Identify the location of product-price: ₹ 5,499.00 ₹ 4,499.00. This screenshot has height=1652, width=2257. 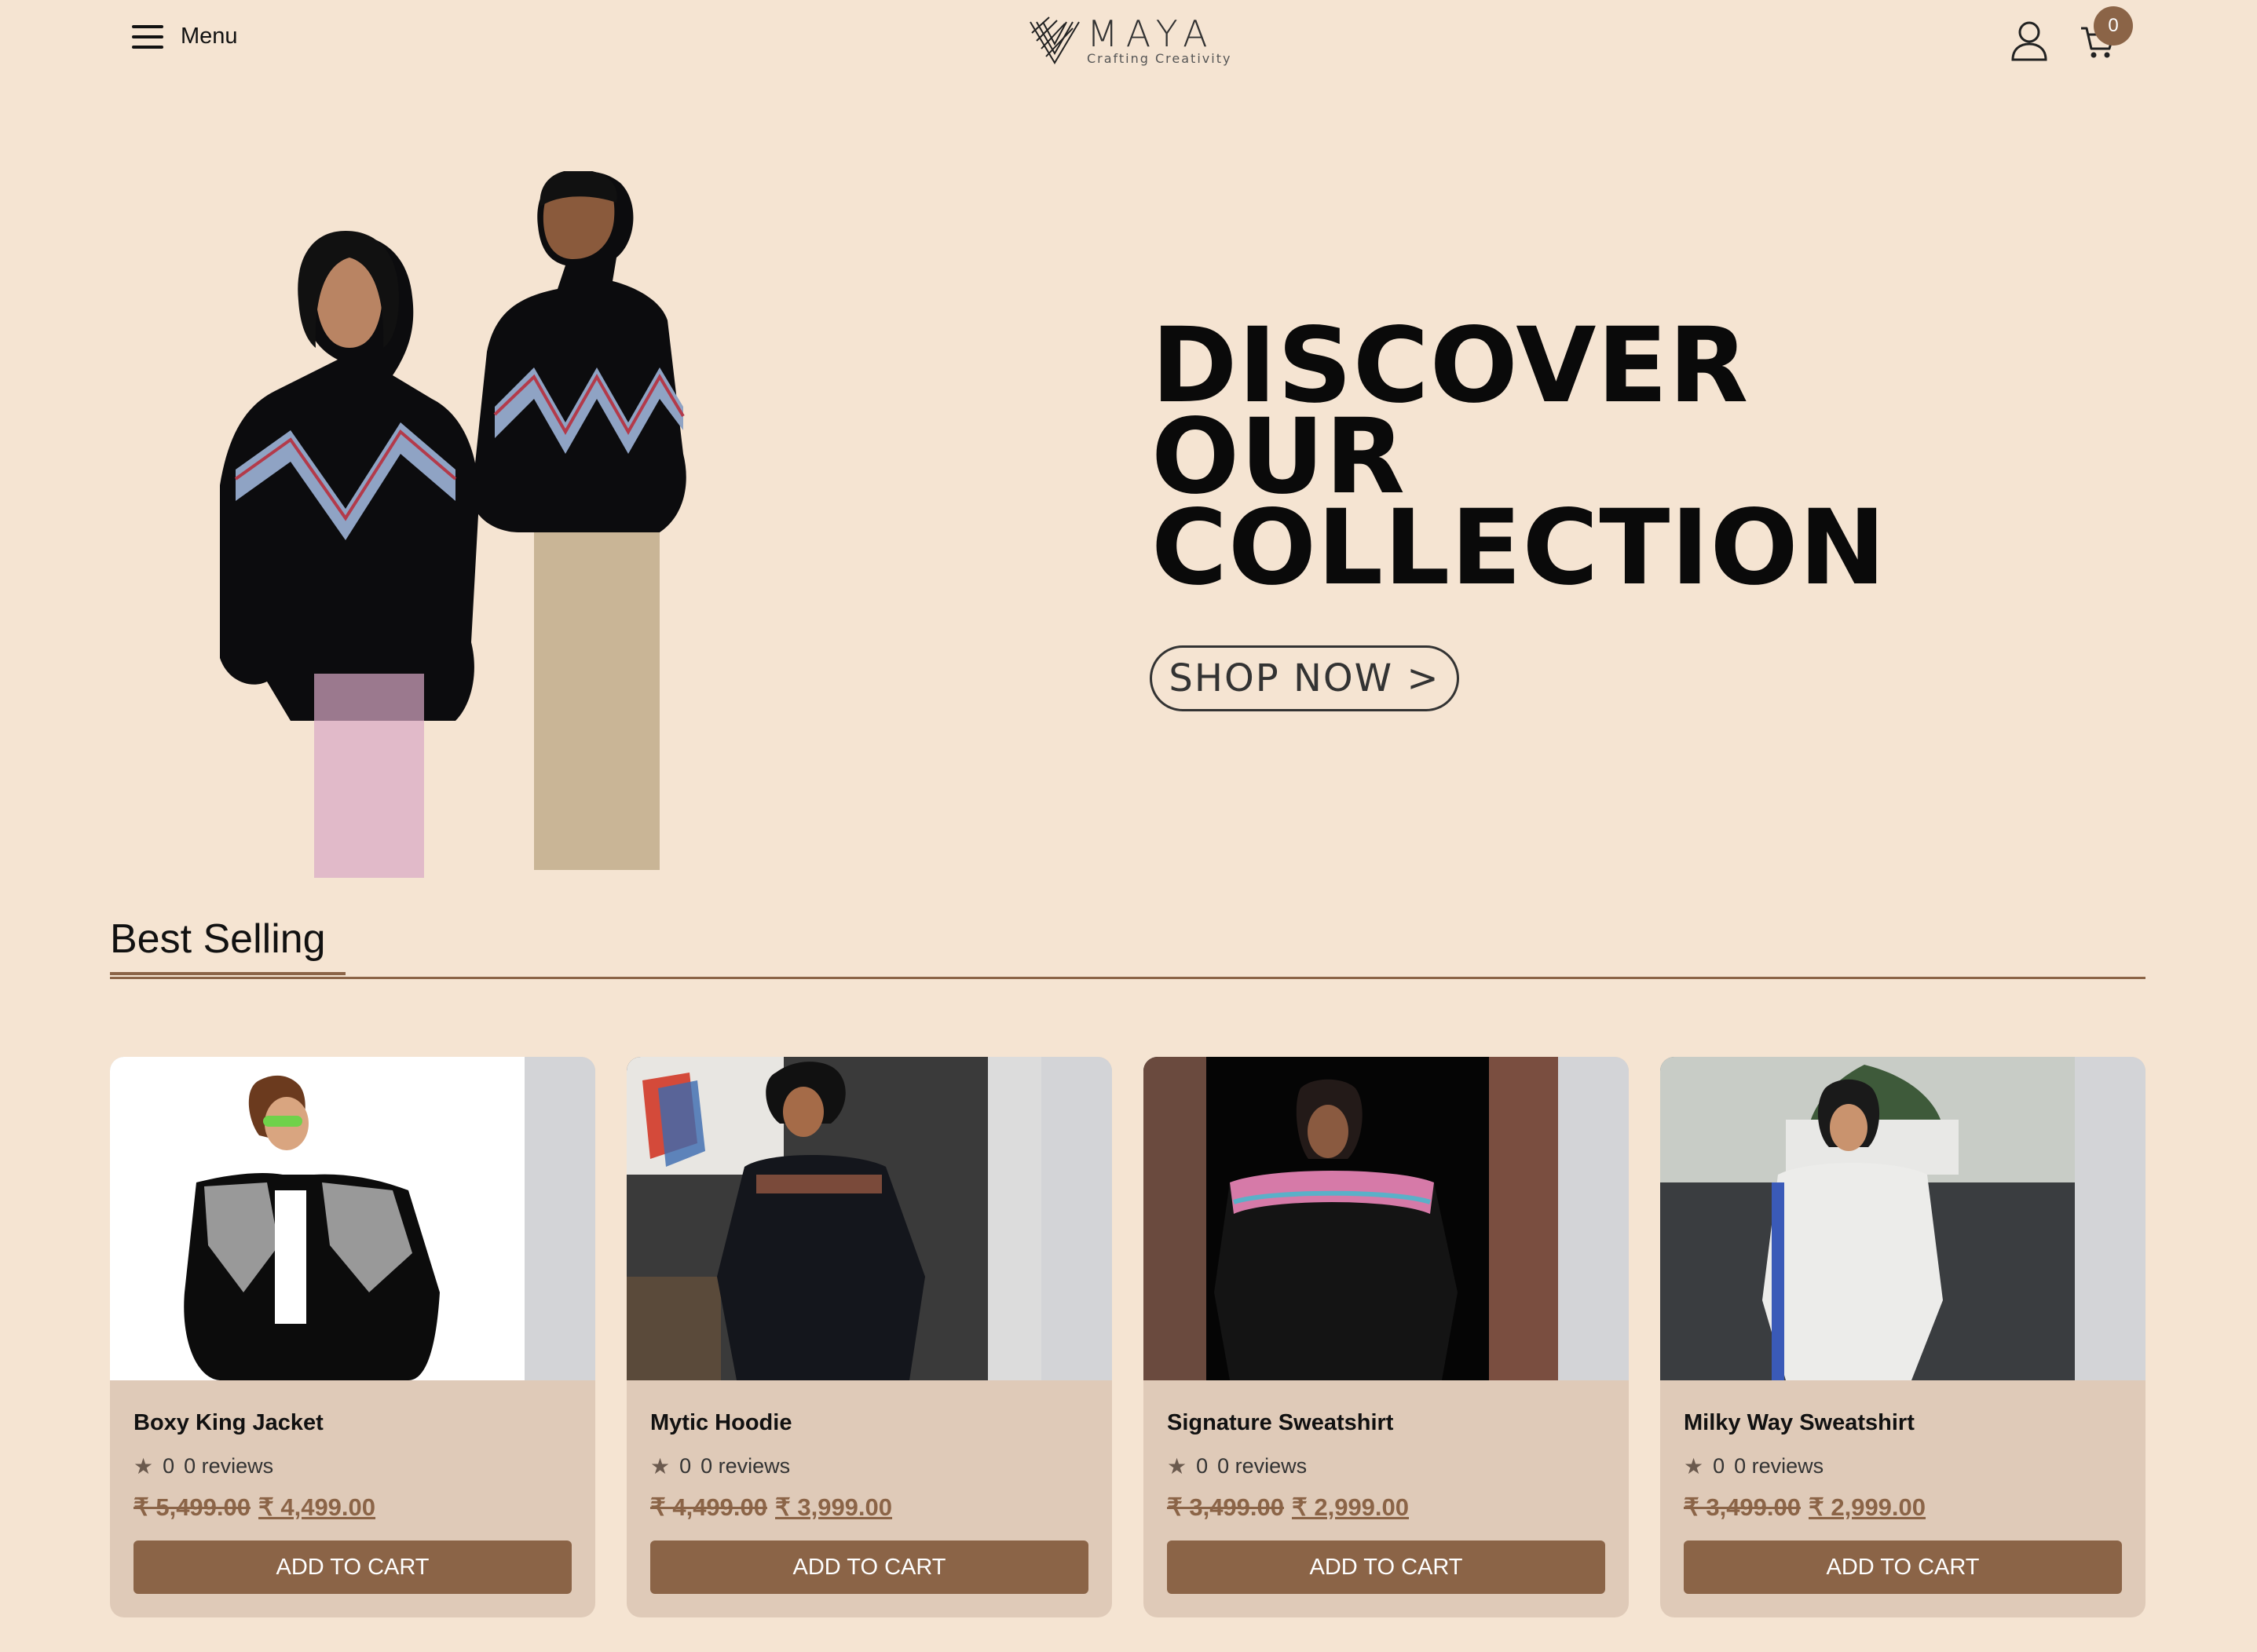
(353, 1507).